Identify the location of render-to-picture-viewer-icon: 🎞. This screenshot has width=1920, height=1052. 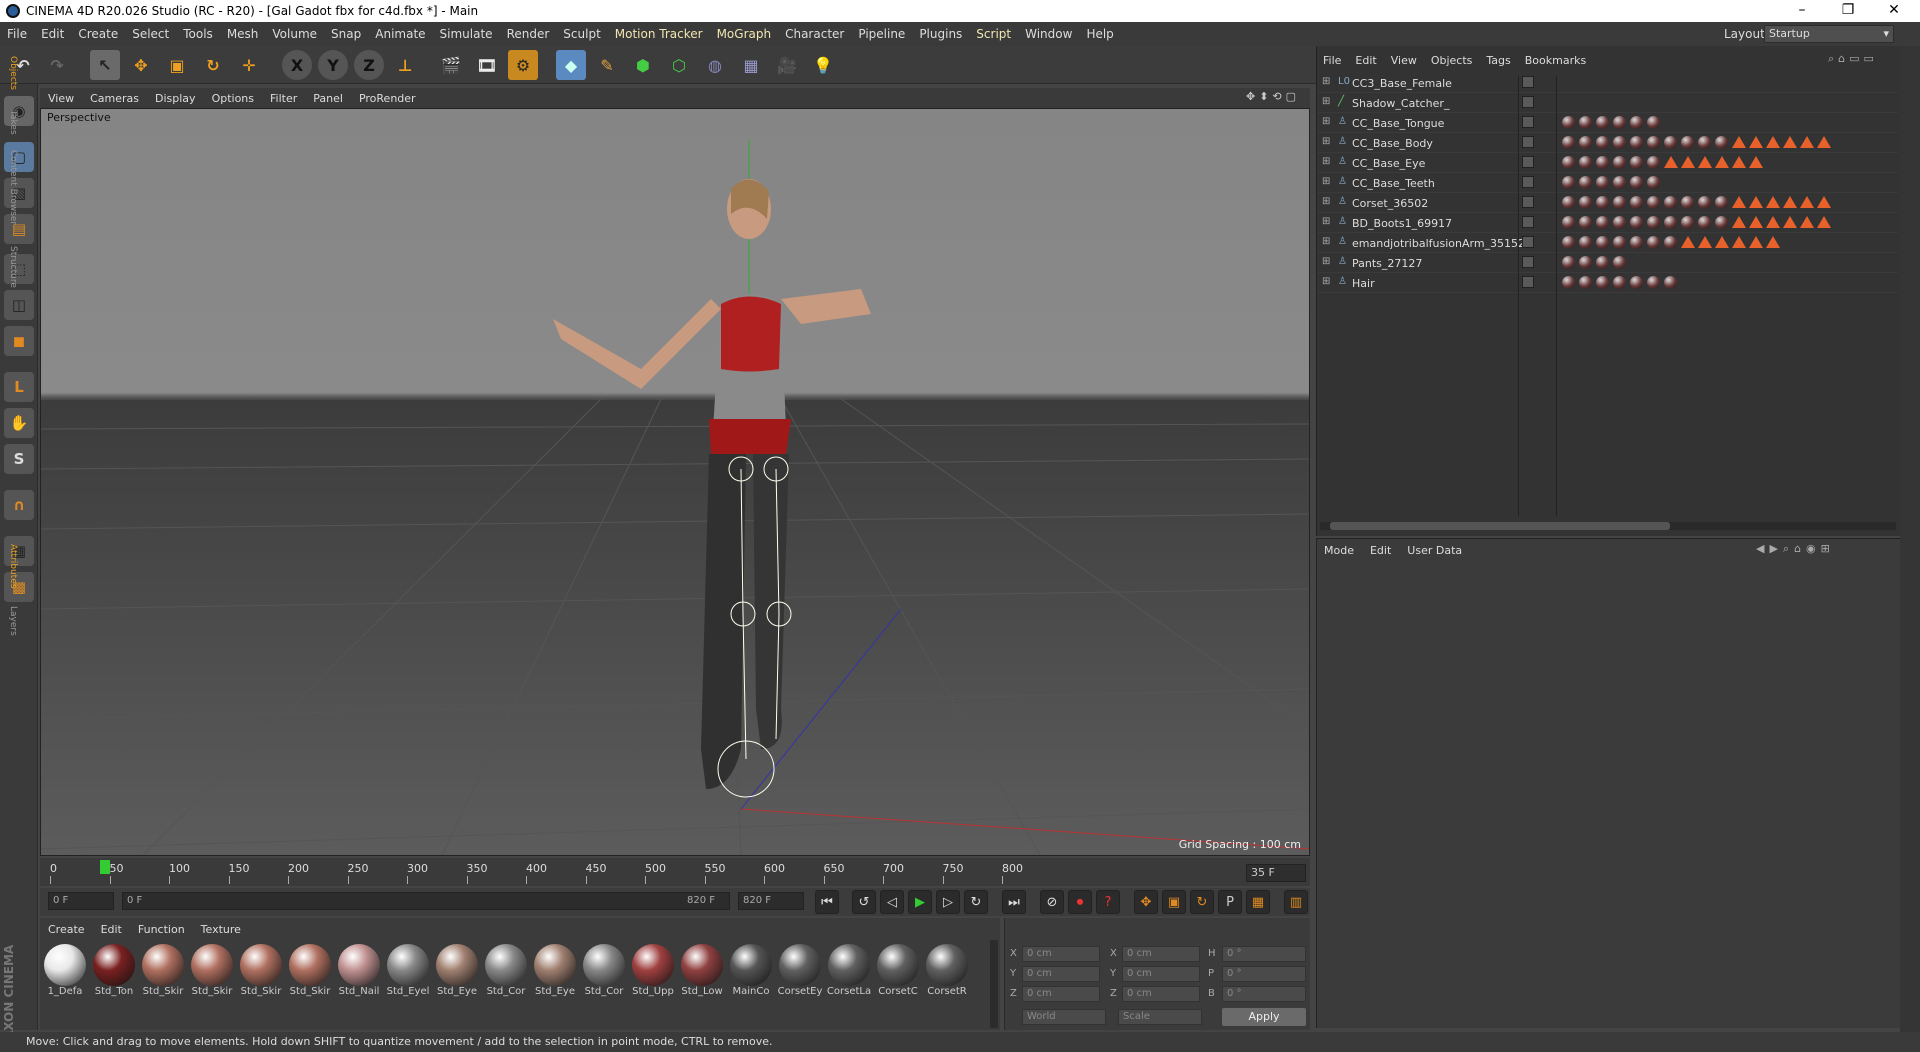
(487, 65).